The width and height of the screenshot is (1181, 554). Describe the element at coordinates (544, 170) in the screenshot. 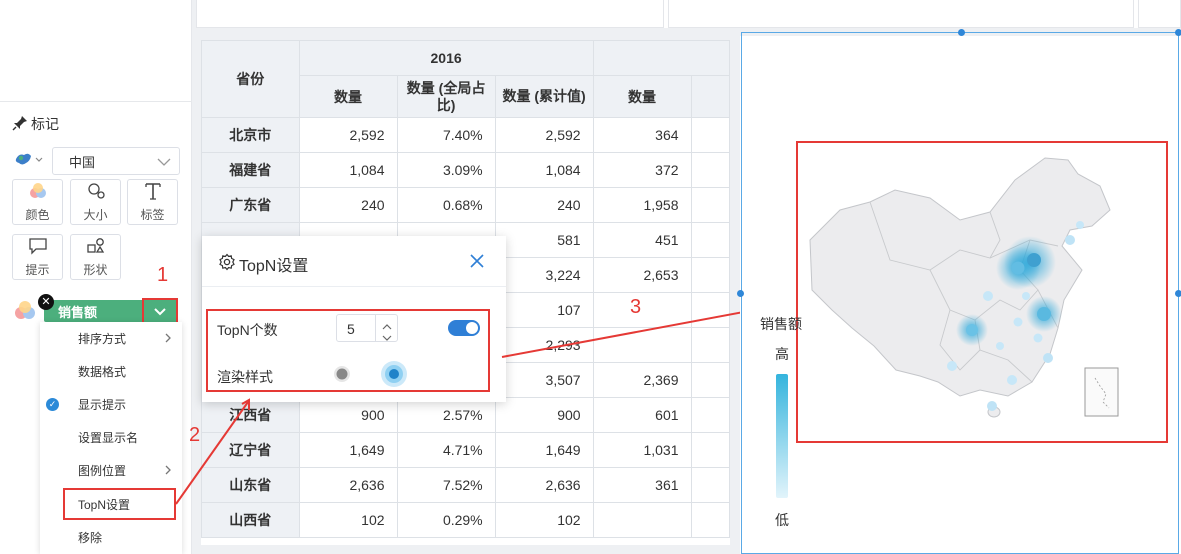

I see `table-cell: 1,084` at that location.